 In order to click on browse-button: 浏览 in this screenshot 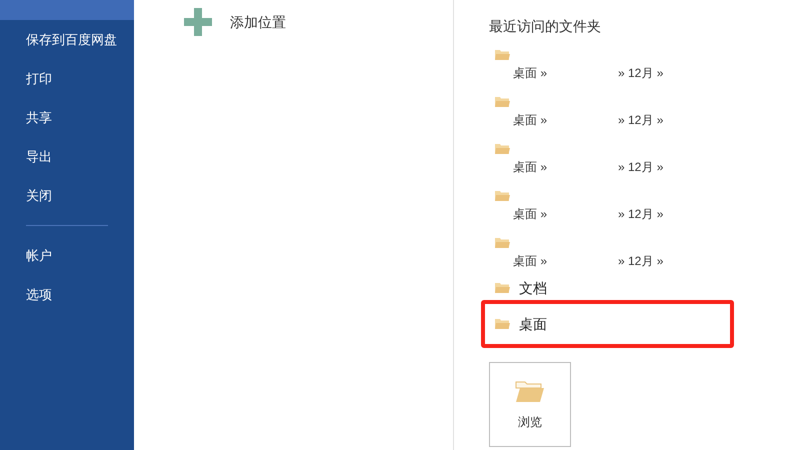, I will do `click(530, 404)`.